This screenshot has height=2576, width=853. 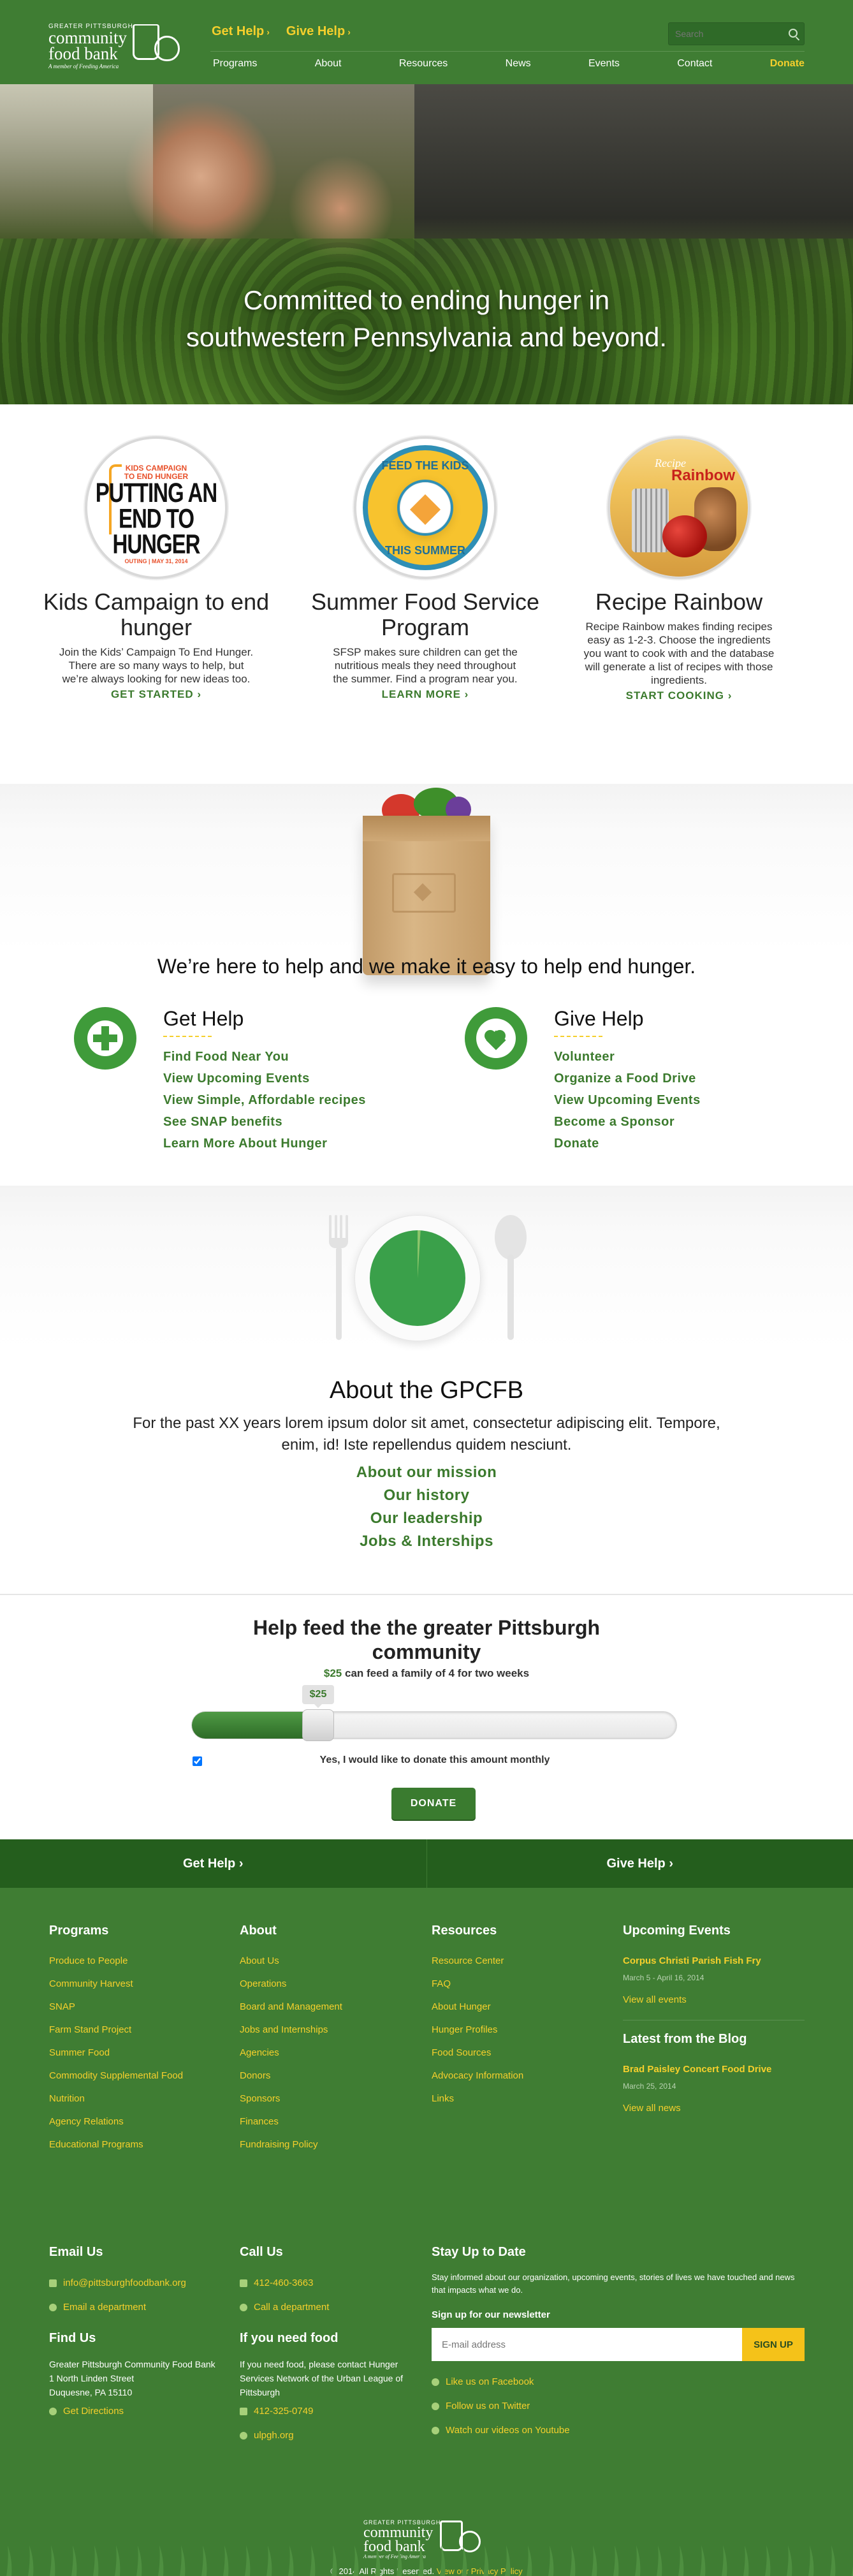 I want to click on get-help-top-label: Get Help, so click(x=238, y=31).